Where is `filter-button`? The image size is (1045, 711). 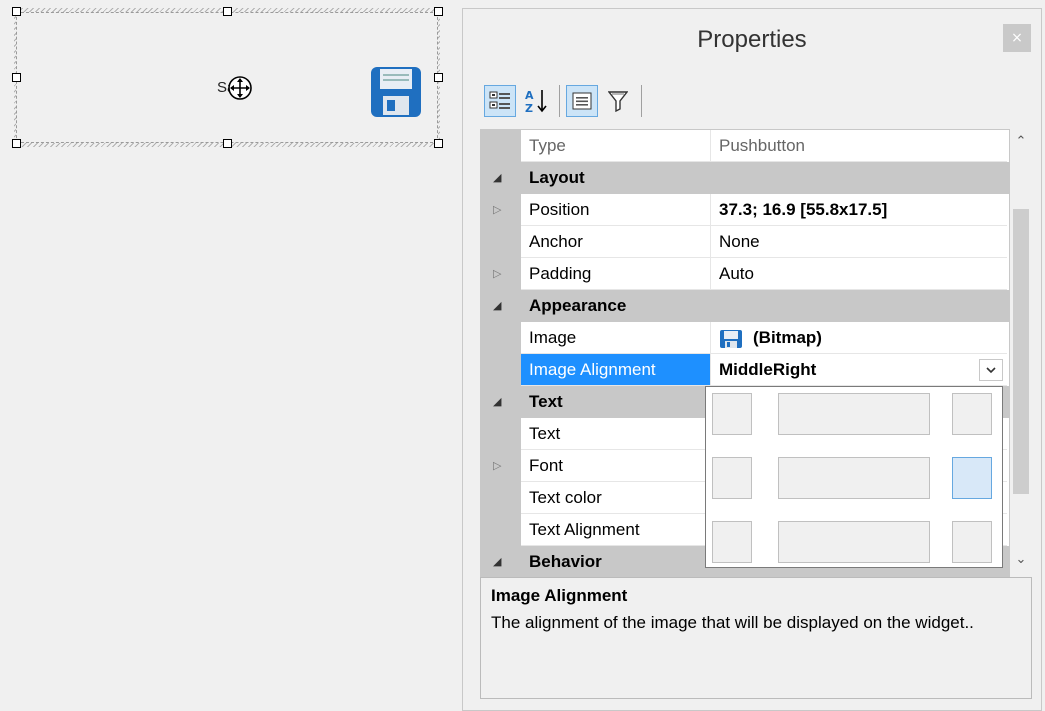 filter-button is located at coordinates (618, 101).